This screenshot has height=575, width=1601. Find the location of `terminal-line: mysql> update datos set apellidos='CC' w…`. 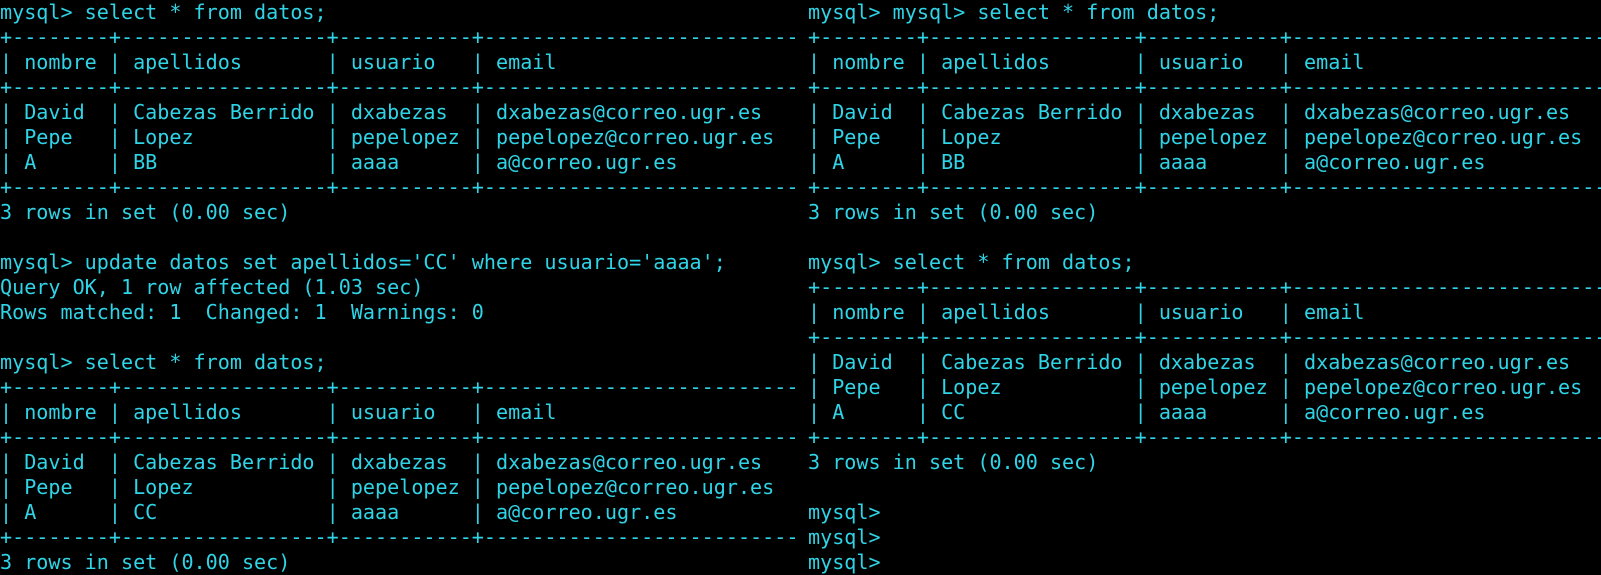

terminal-line: mysql> update datos set apellidos='CC' w… is located at coordinates (363, 262).